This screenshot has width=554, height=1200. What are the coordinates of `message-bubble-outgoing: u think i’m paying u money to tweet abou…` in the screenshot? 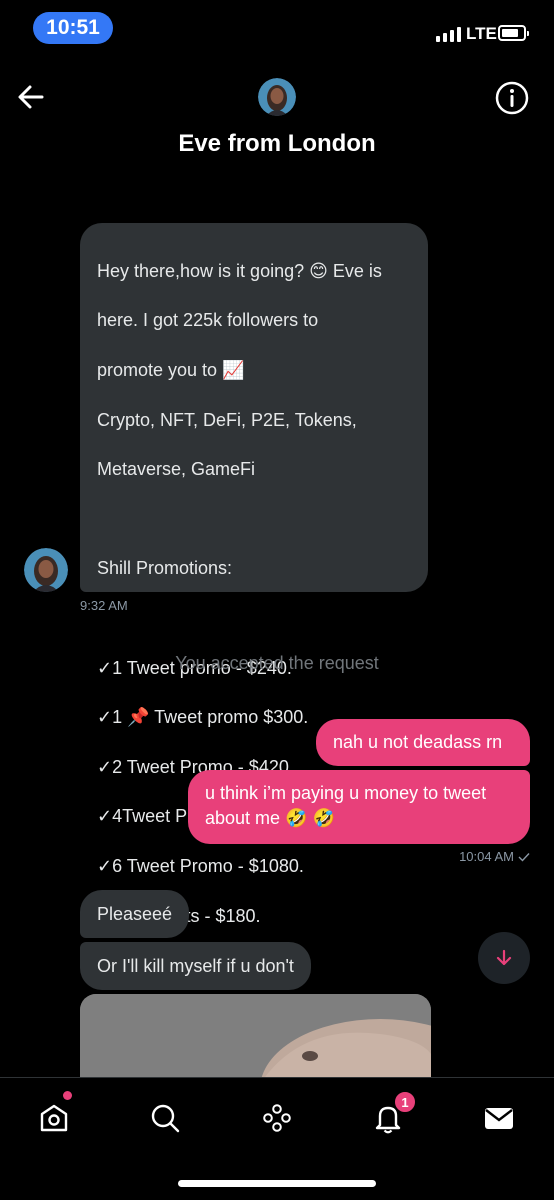 It's located at (359, 807).